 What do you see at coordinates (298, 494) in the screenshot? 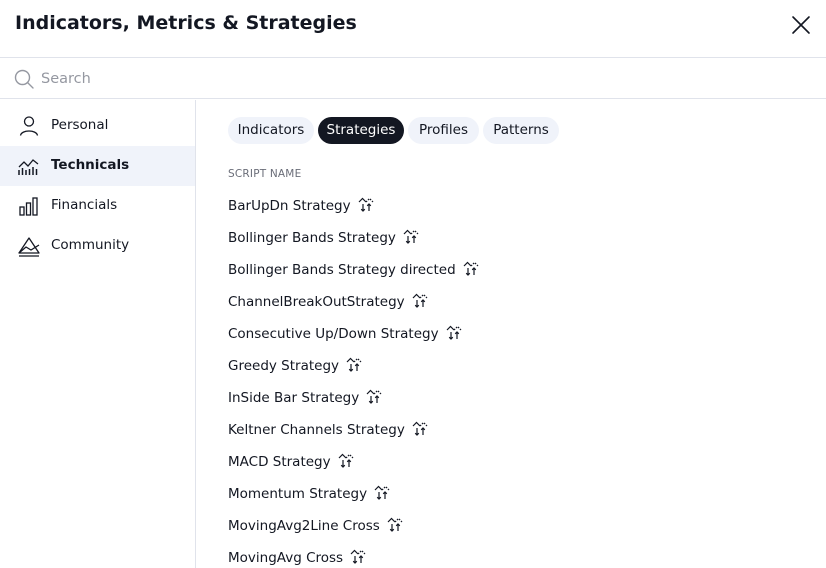
I see `script-name: Momentum Strategy` at bounding box center [298, 494].